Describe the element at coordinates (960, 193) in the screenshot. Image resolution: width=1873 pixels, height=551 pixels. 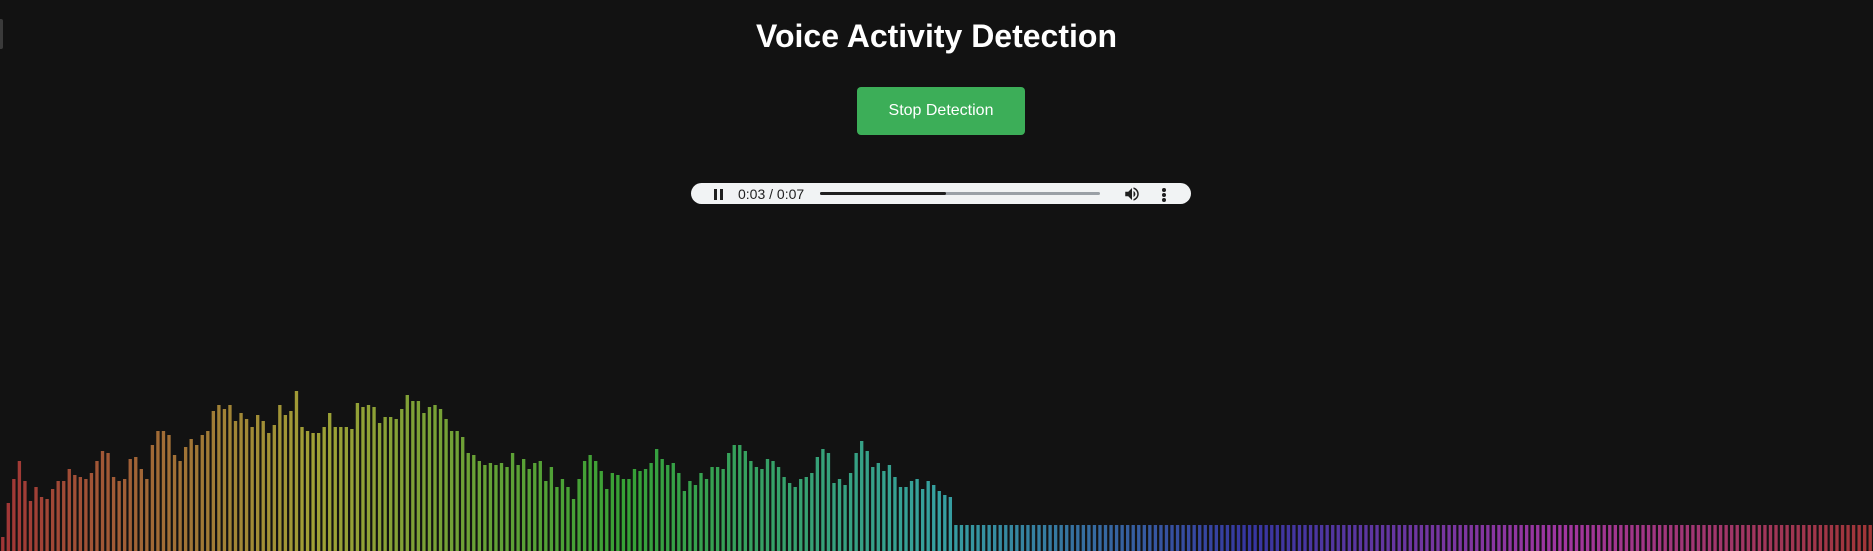
I see `seek-slider` at that location.